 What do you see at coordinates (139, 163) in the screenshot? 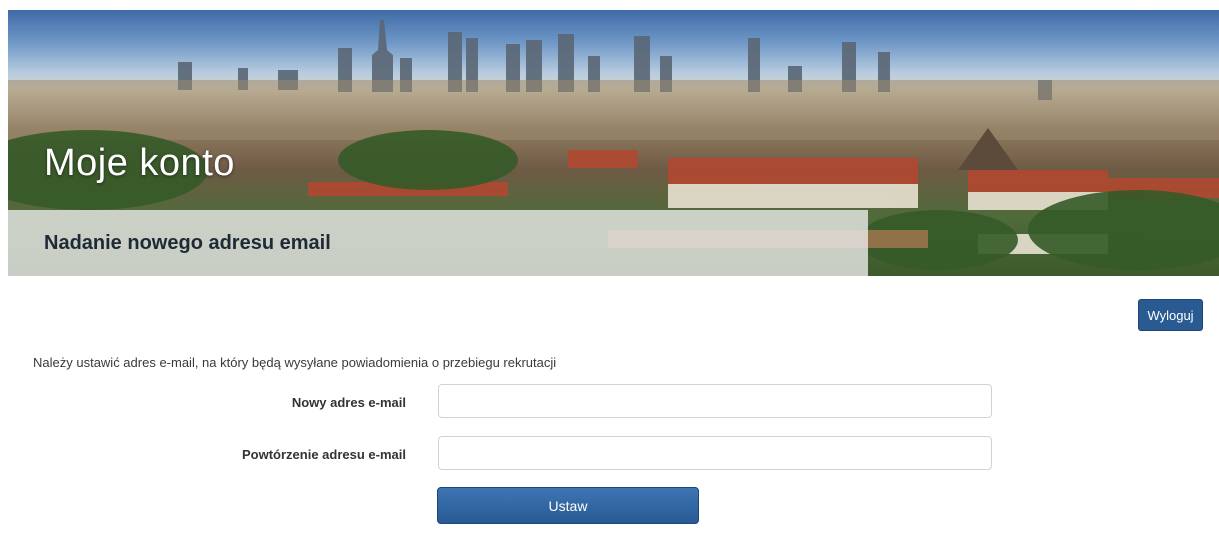
I see `page-title: Moje konto` at bounding box center [139, 163].